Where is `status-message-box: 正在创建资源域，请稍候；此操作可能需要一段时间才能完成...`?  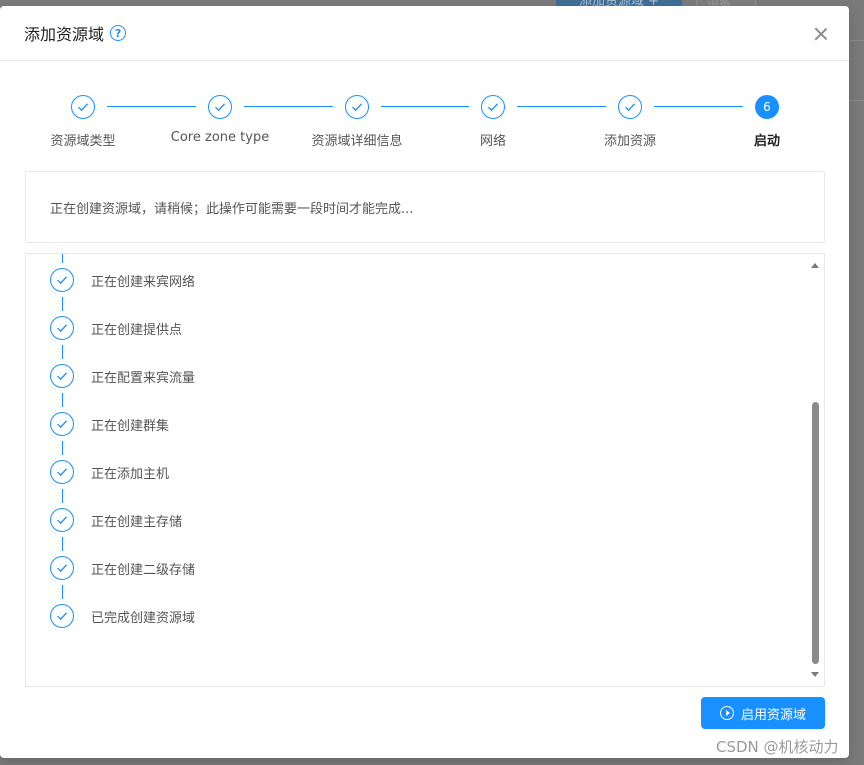
status-message-box: 正在创建资源域，请稍候；此操作可能需要一段时间才能完成... is located at coordinates (425, 207).